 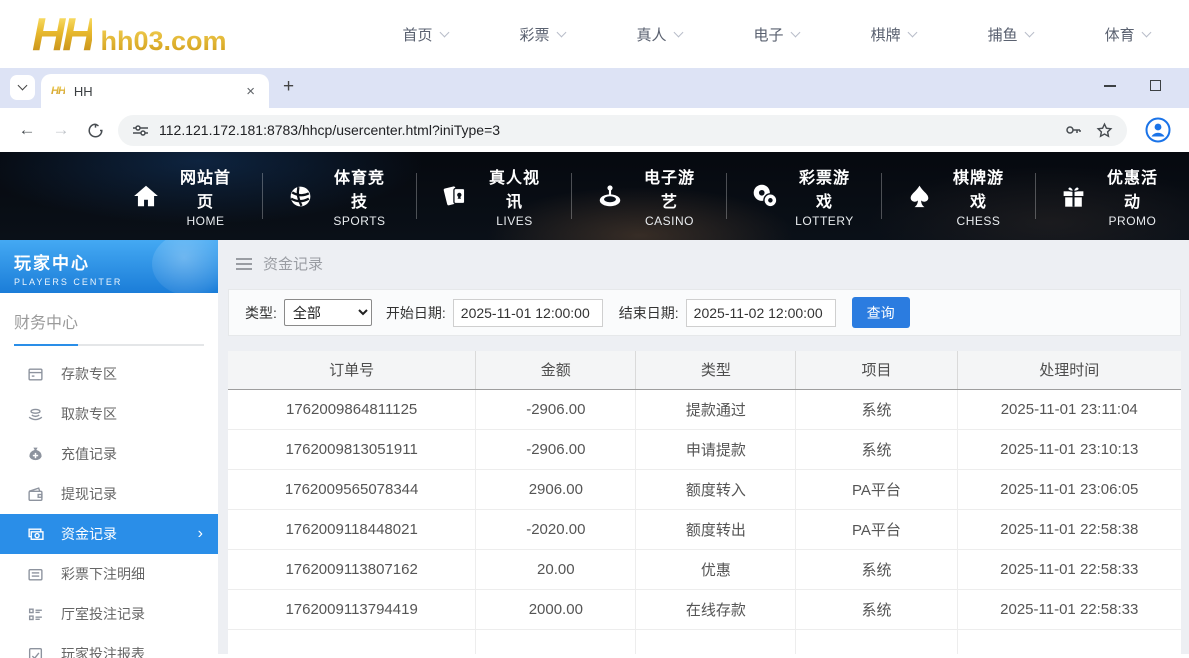 I want to click on nav-item-lottery: 彩票游戏 LOTTERY, so click(x=804, y=199).